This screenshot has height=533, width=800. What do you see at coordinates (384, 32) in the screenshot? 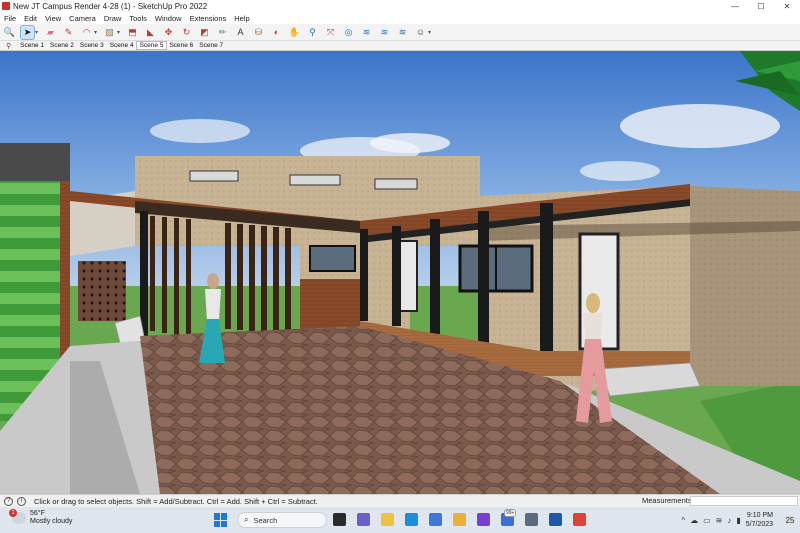
I see `extension-warehouse-icon: ≋` at bounding box center [384, 32].